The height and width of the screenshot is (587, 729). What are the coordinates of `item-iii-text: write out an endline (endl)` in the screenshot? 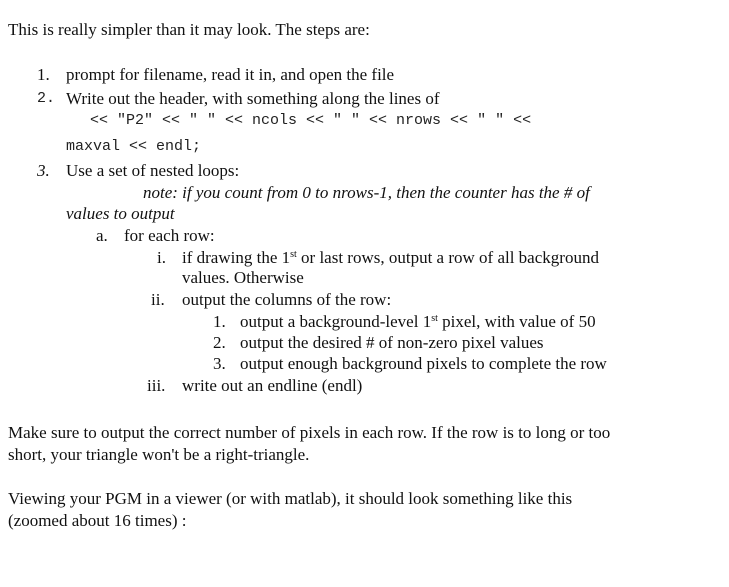 It's located at (272, 385).